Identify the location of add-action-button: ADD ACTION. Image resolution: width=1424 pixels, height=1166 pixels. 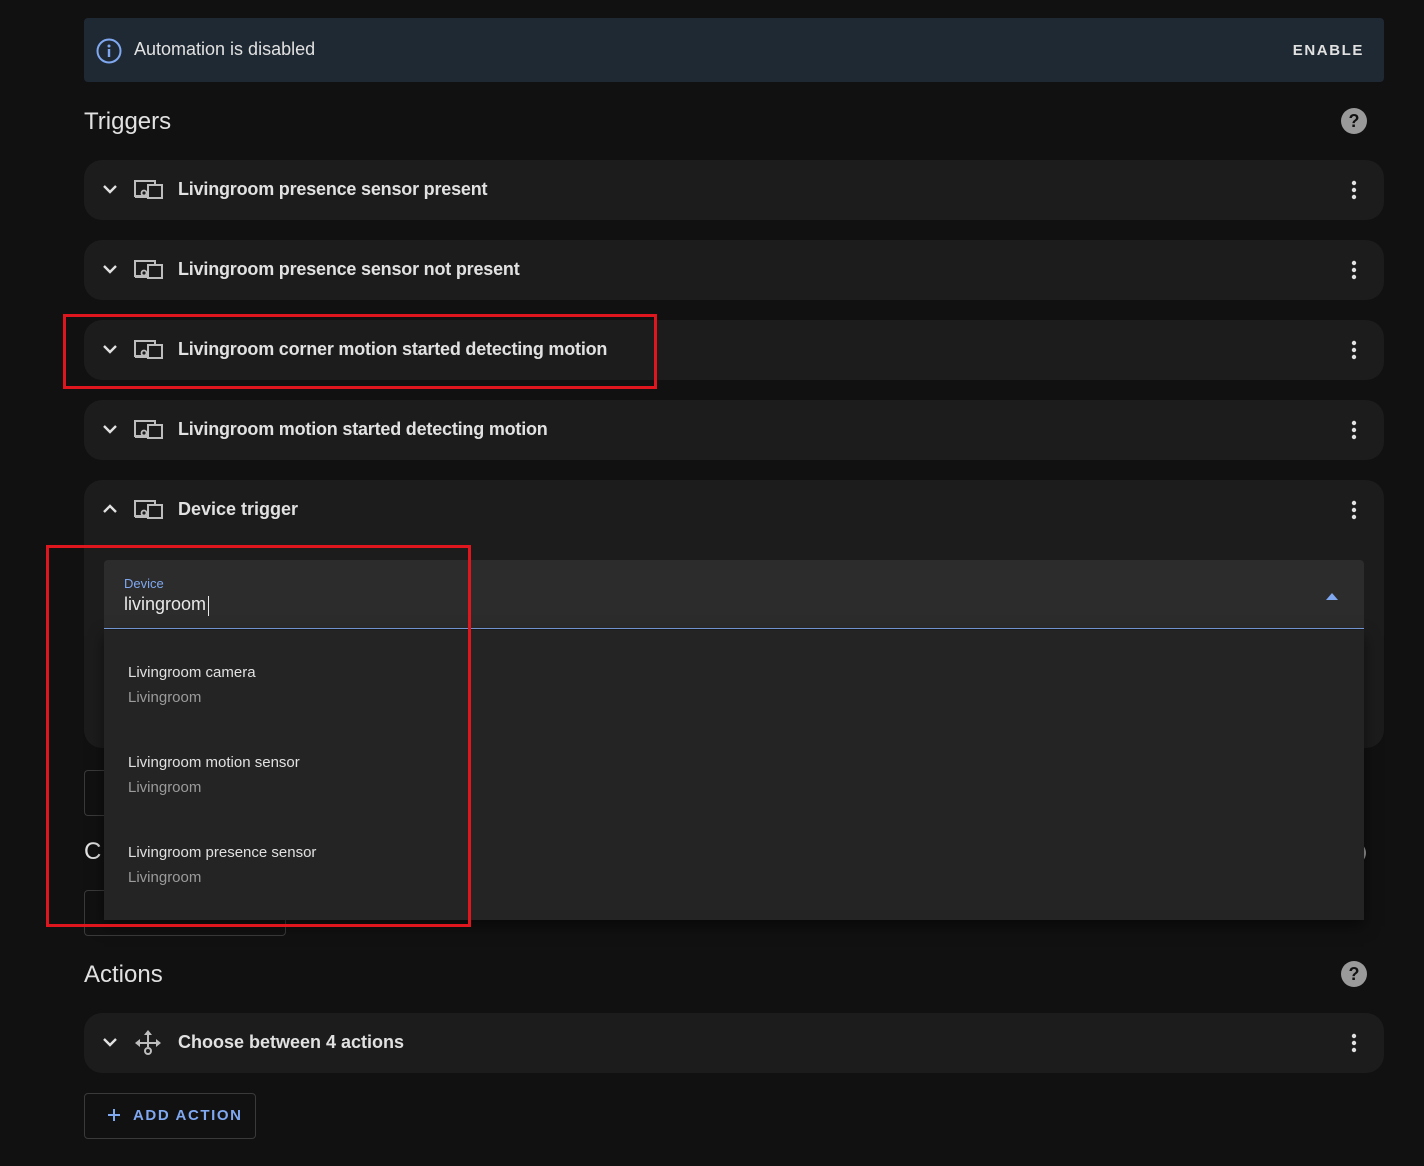
(170, 1116).